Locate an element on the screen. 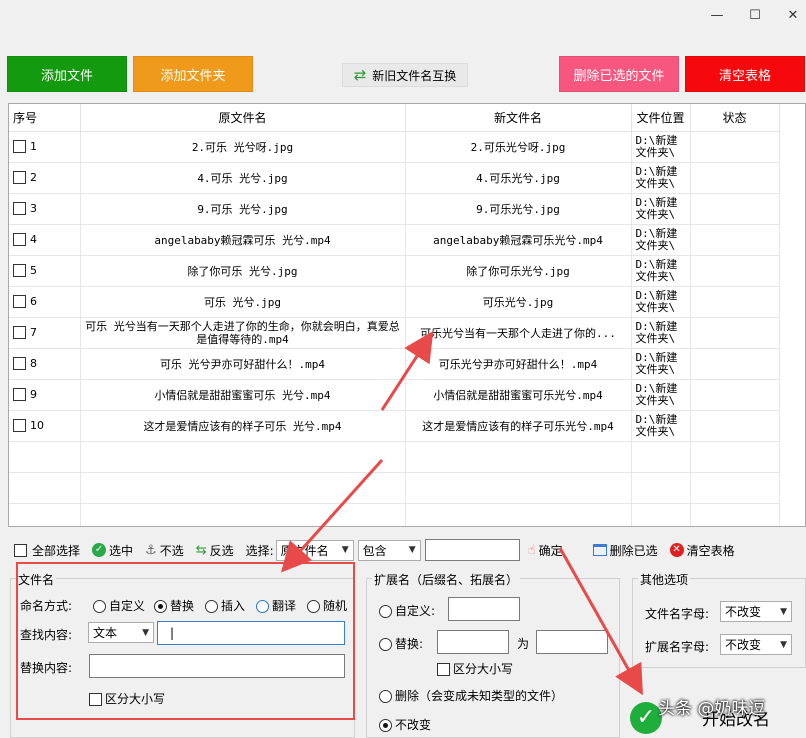  row-seq: 2 is located at coordinates (33, 177).